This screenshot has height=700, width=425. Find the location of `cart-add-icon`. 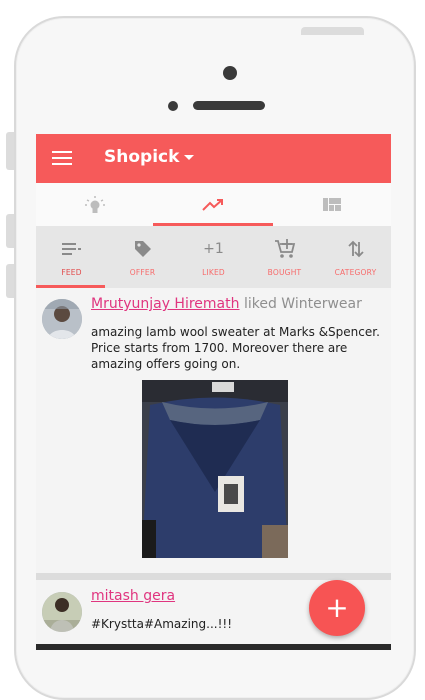

cart-add-icon is located at coordinates (284, 248).